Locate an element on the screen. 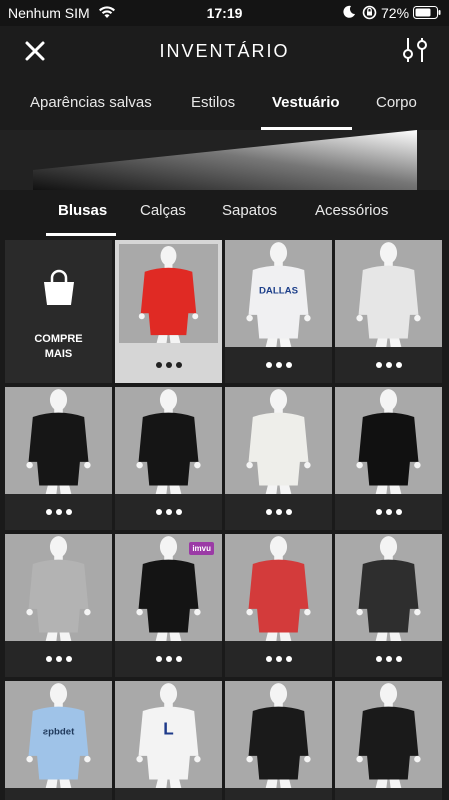 The width and height of the screenshot is (449, 800). header: INVENTÁRIO is located at coordinates (224, 51).